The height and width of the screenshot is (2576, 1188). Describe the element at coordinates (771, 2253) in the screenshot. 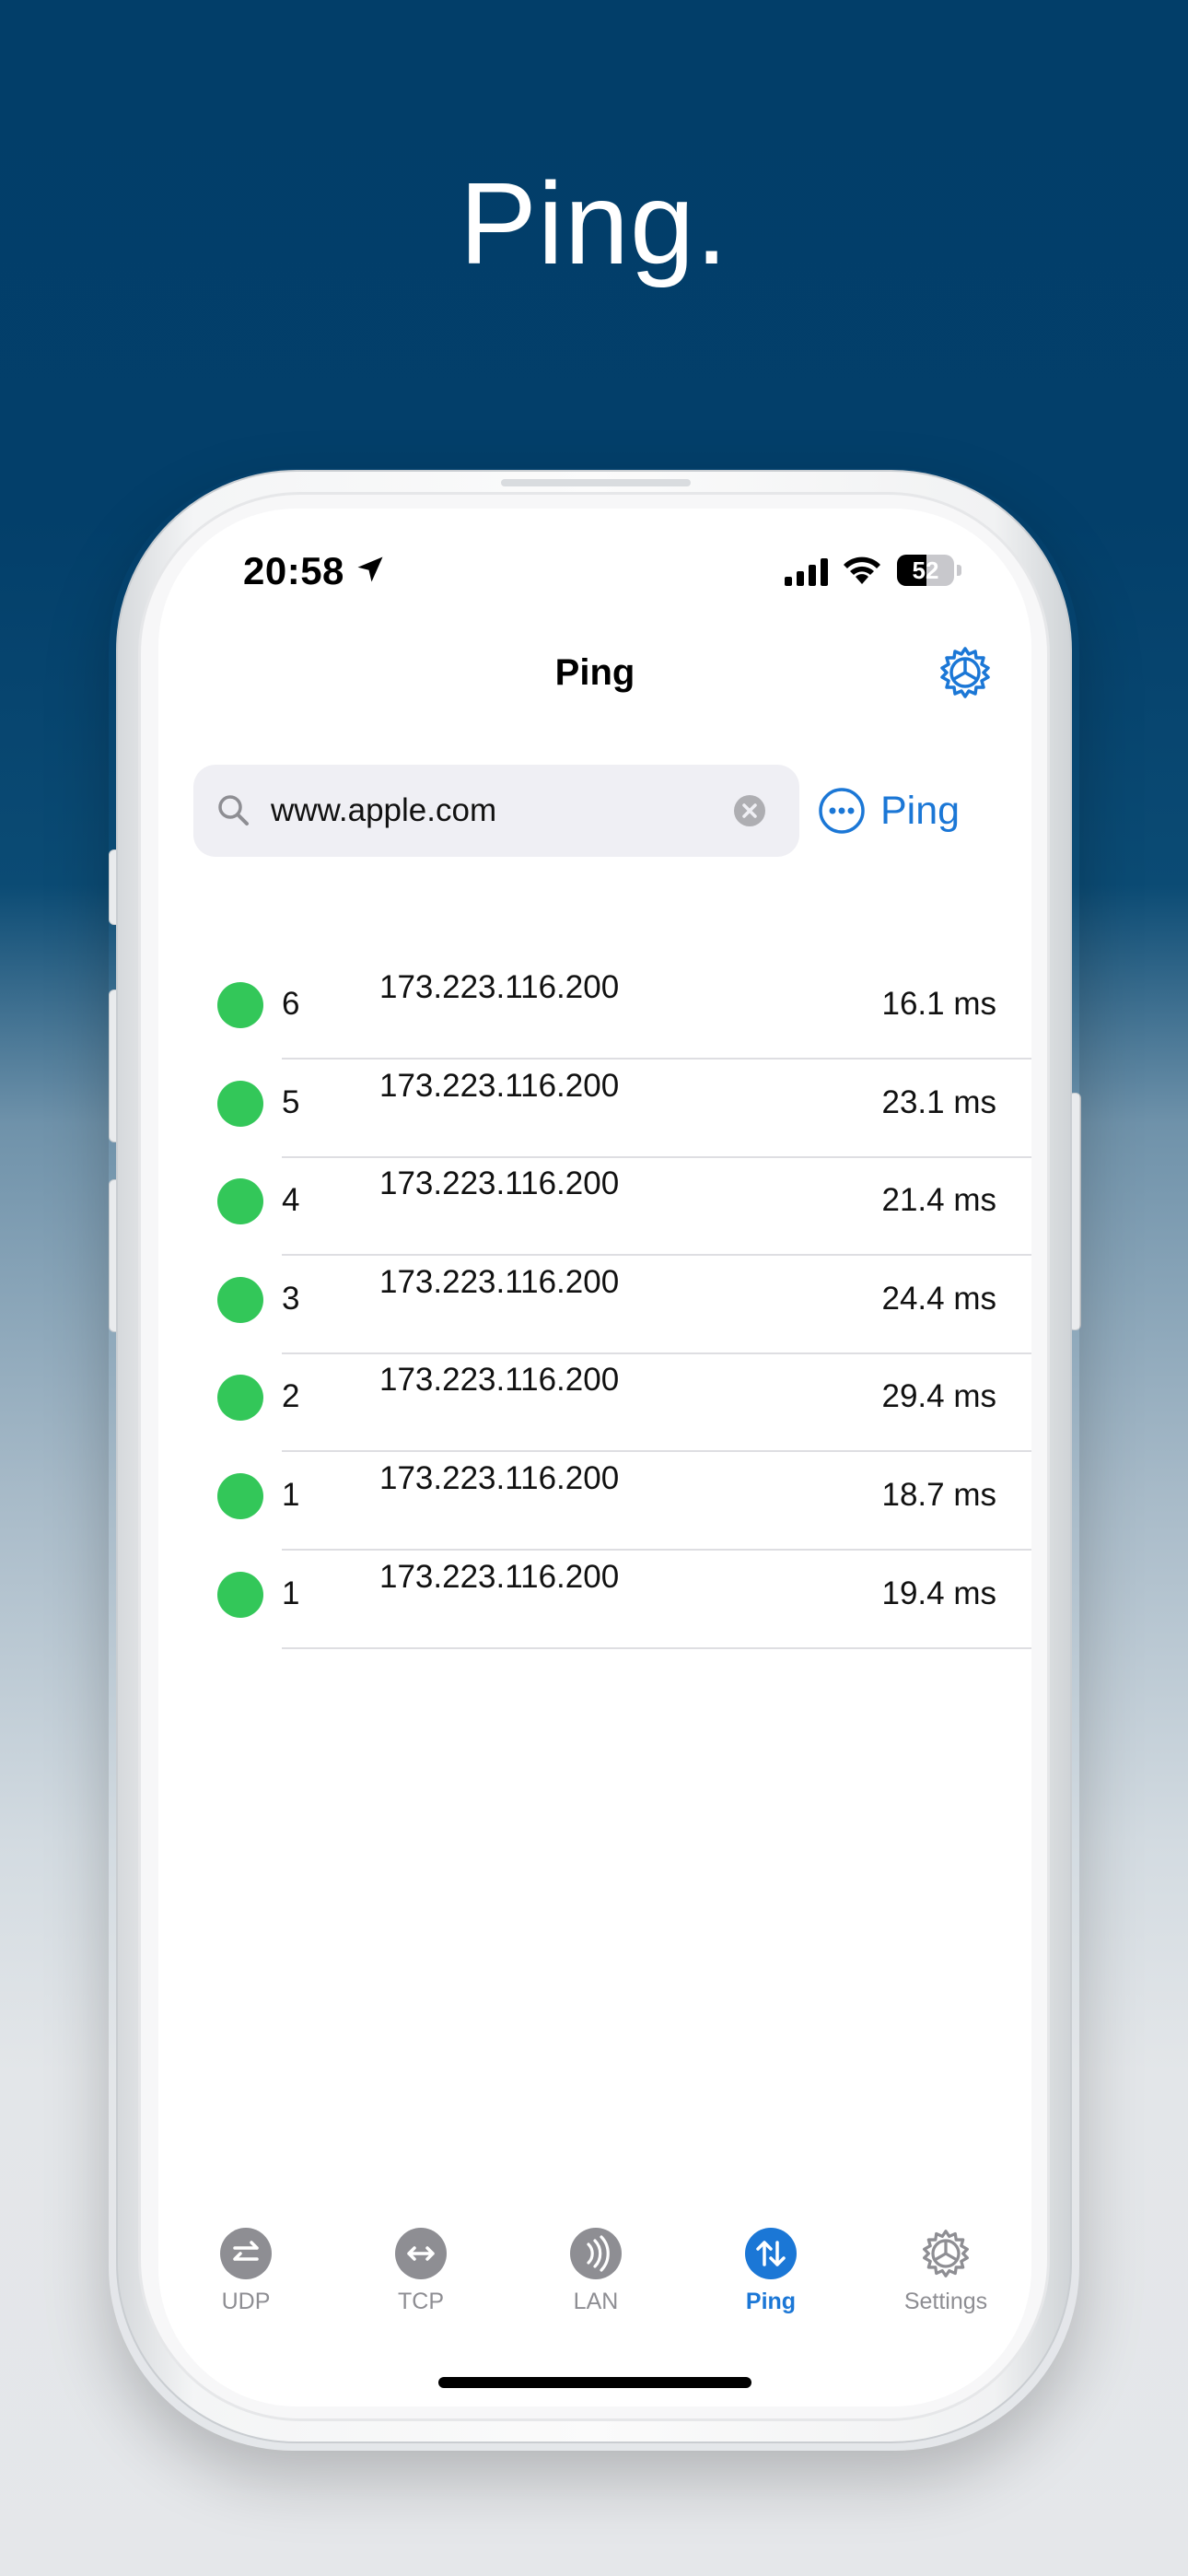

I see `ping-arrows-icon` at that location.